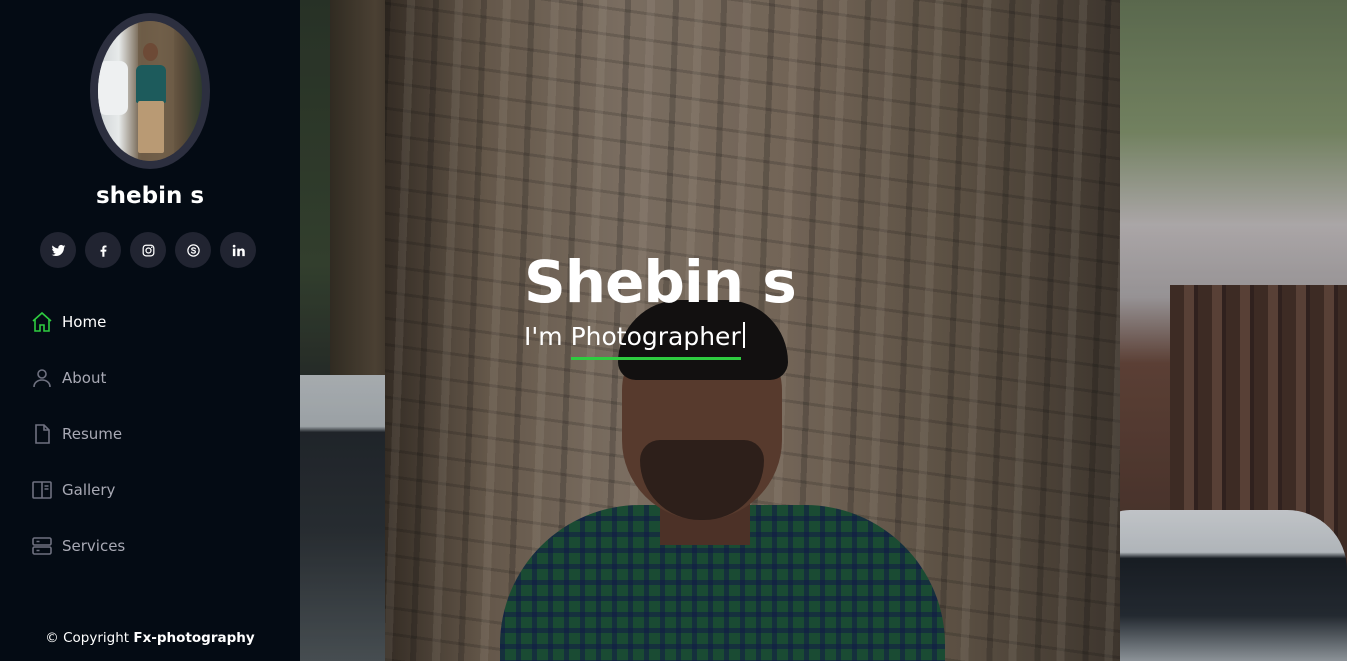 This screenshot has height=661, width=1347. What do you see at coordinates (42, 546) in the screenshot?
I see `server-icon` at bounding box center [42, 546].